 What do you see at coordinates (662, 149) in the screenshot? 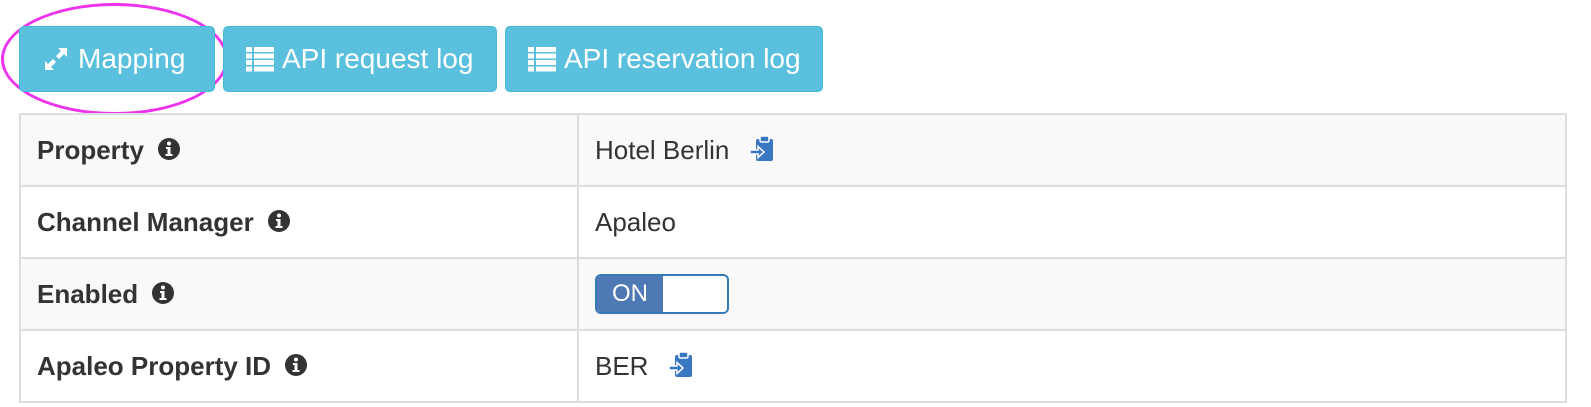
I see `property-value: Hotel Berlin` at bounding box center [662, 149].